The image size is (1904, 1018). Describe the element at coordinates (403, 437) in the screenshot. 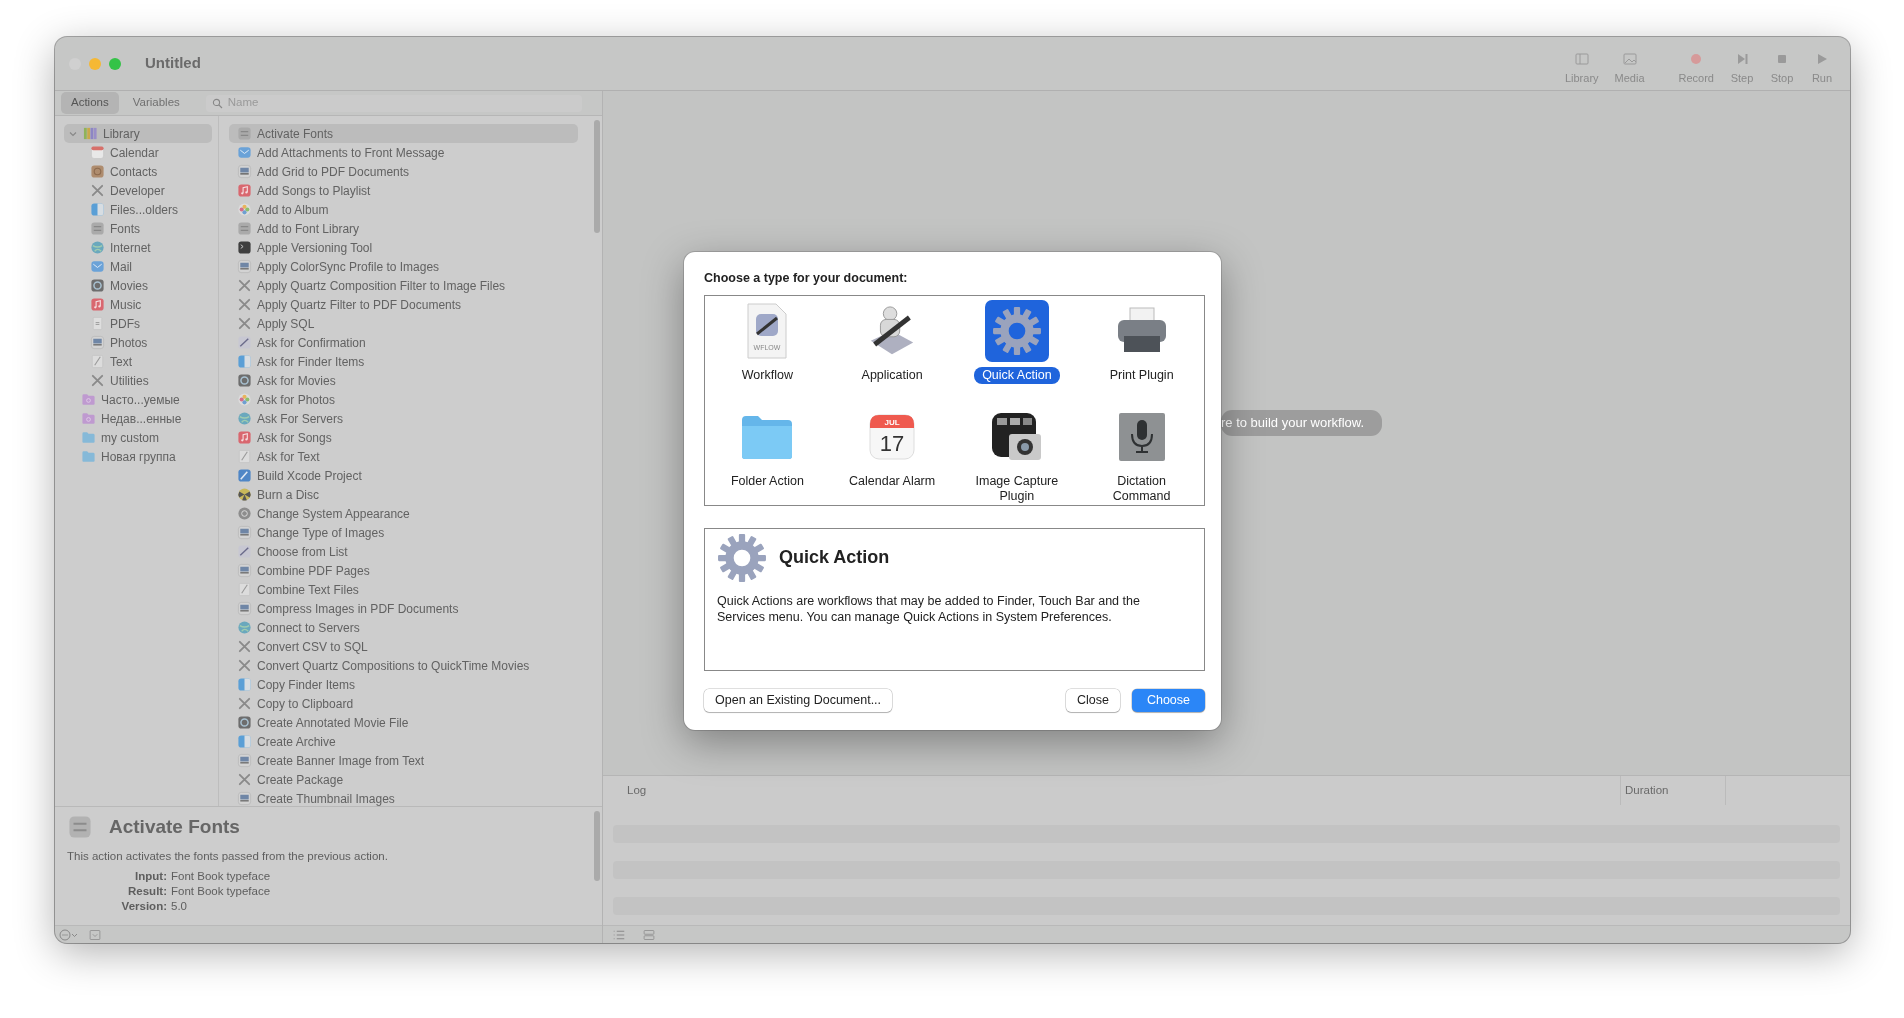

I see `action-item: Ask for Songs` at that location.